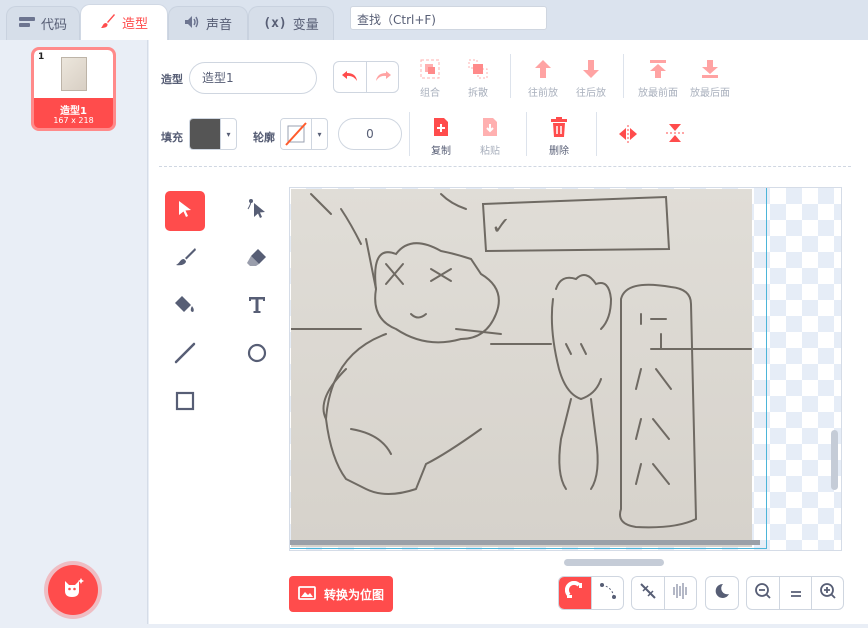 The width and height of the screenshot is (868, 628). I want to click on circle-icon, so click(257, 355).